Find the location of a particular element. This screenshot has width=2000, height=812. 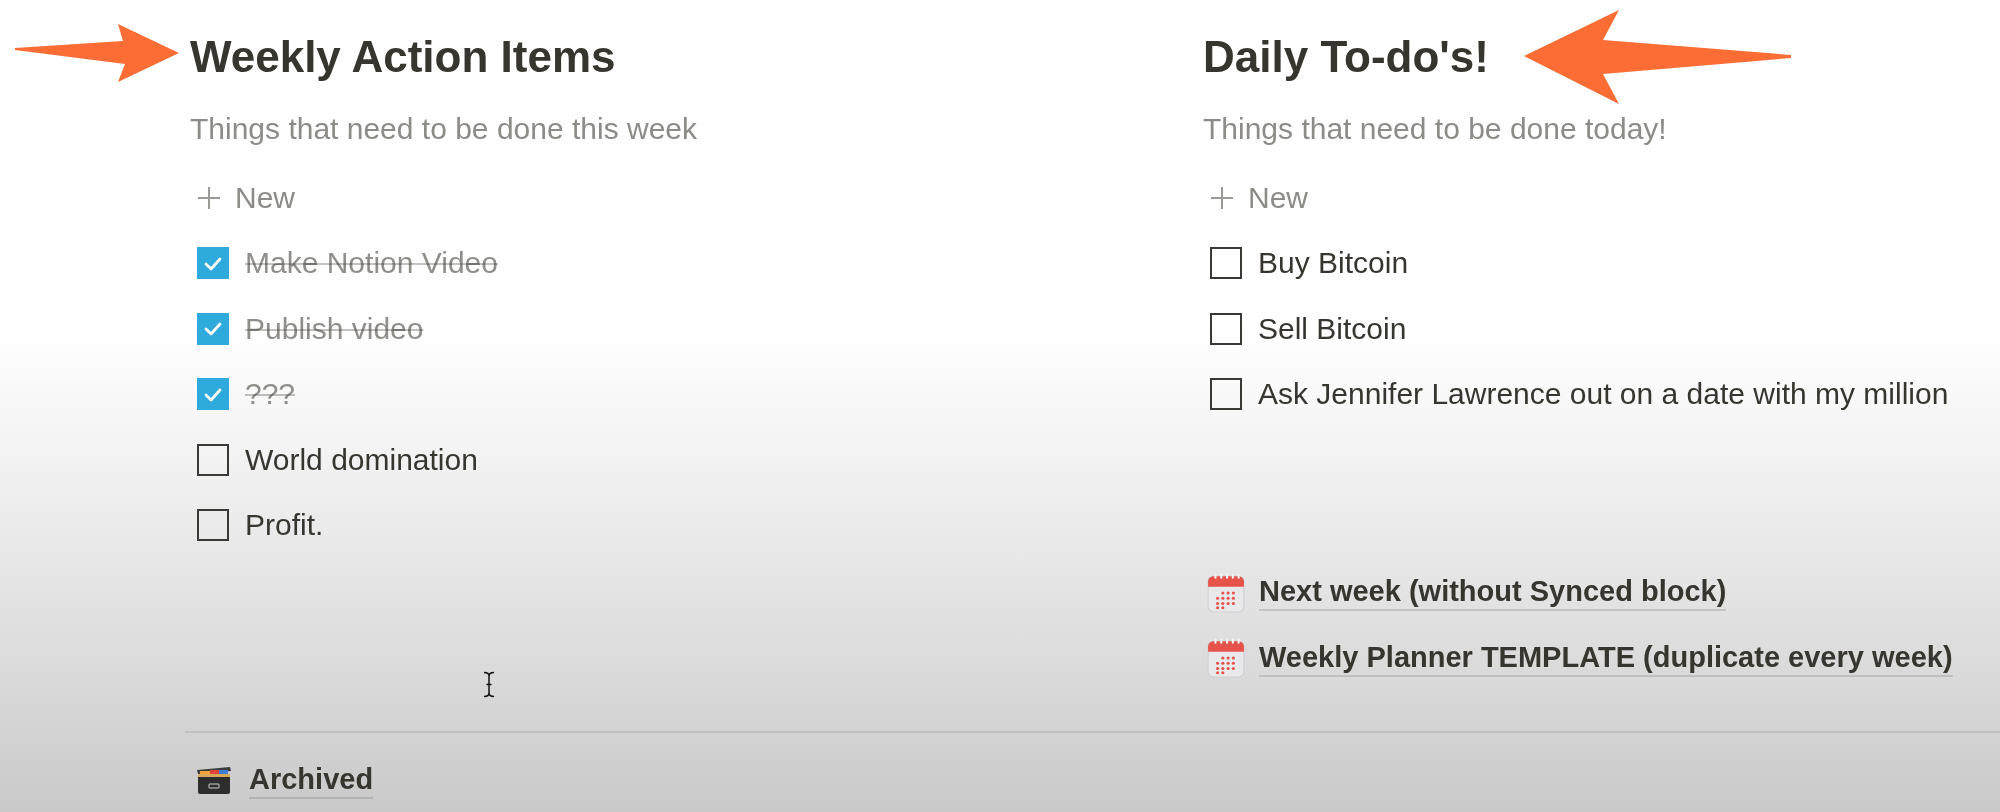

text-cursor-icon is located at coordinates (489, 684).